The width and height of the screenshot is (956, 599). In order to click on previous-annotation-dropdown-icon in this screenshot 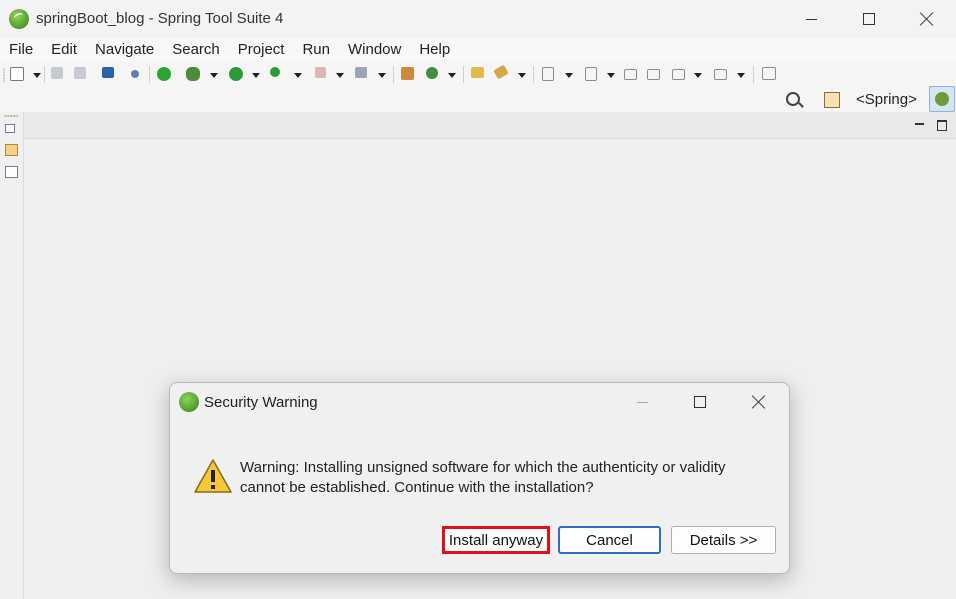, I will do `click(611, 75)`.